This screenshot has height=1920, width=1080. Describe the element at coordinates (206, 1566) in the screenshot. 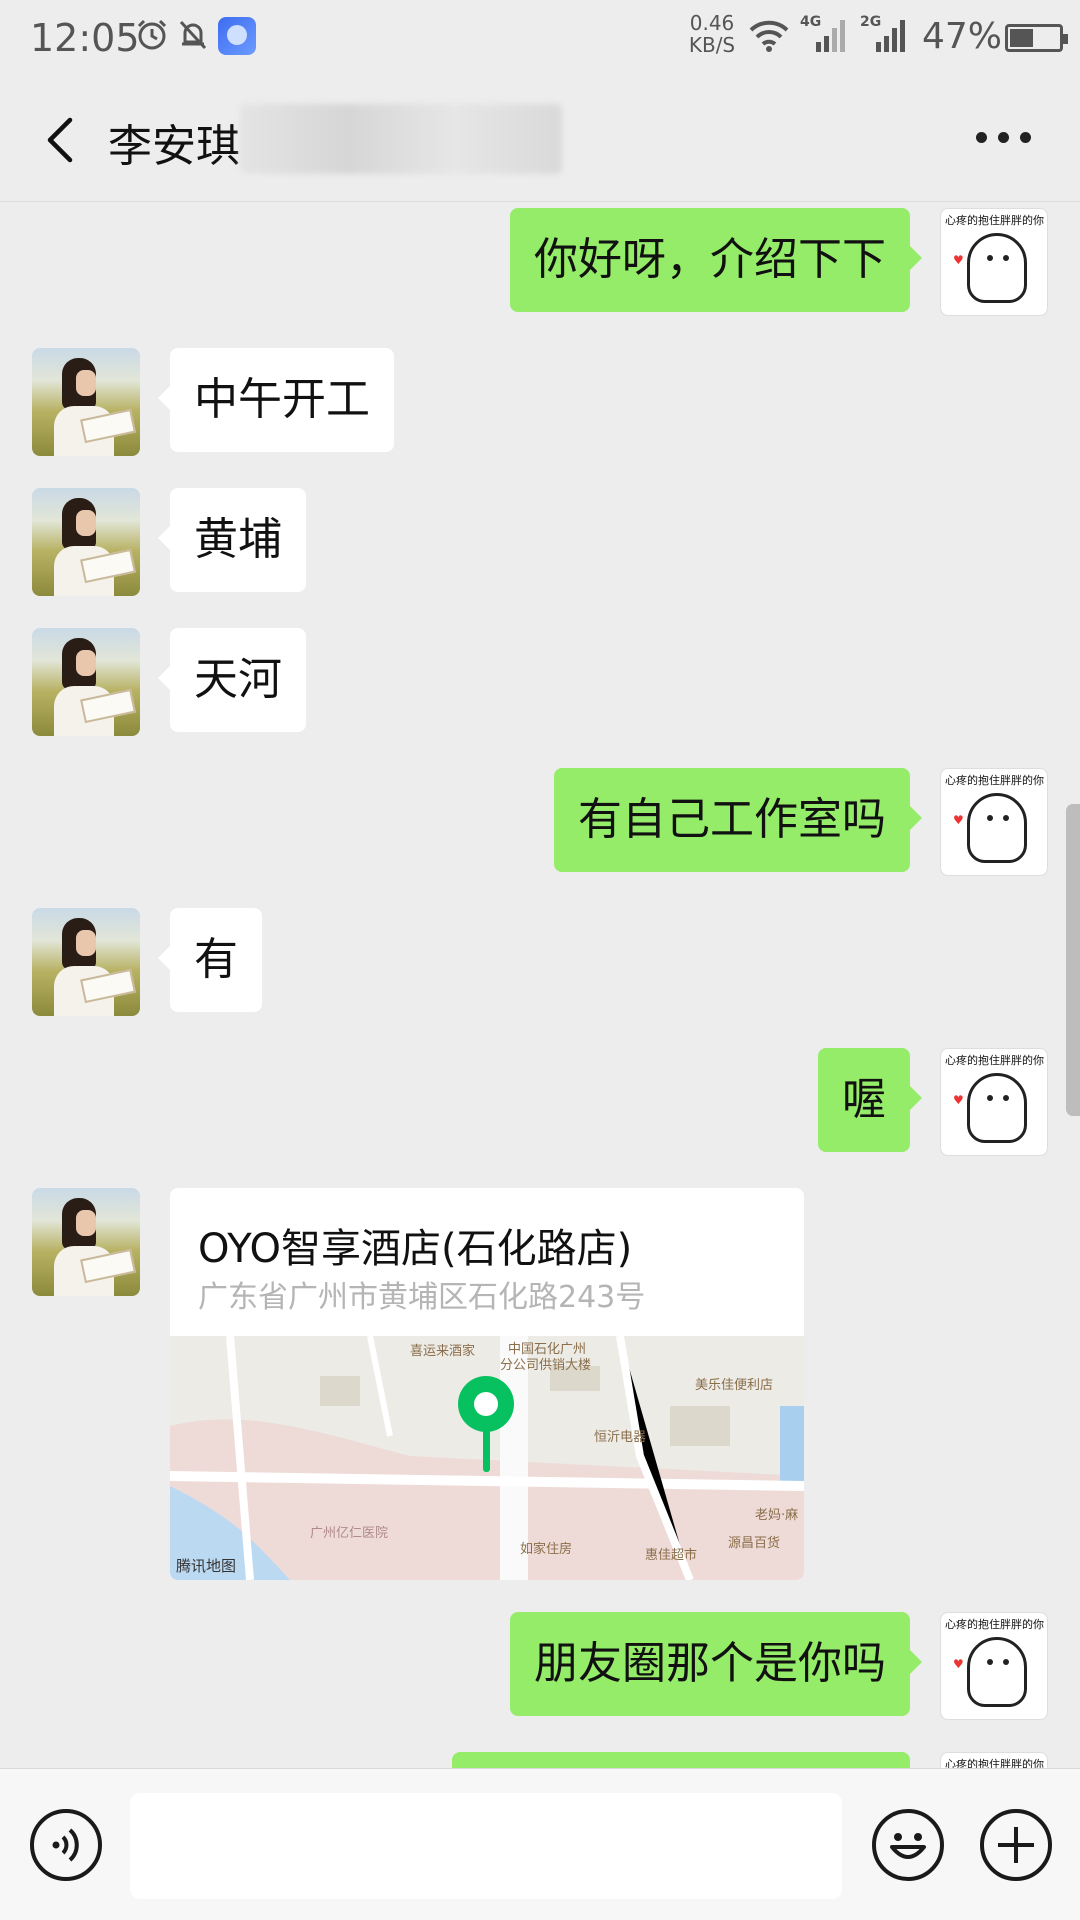

I see `map-provider-logo: 腾讯地图` at that location.